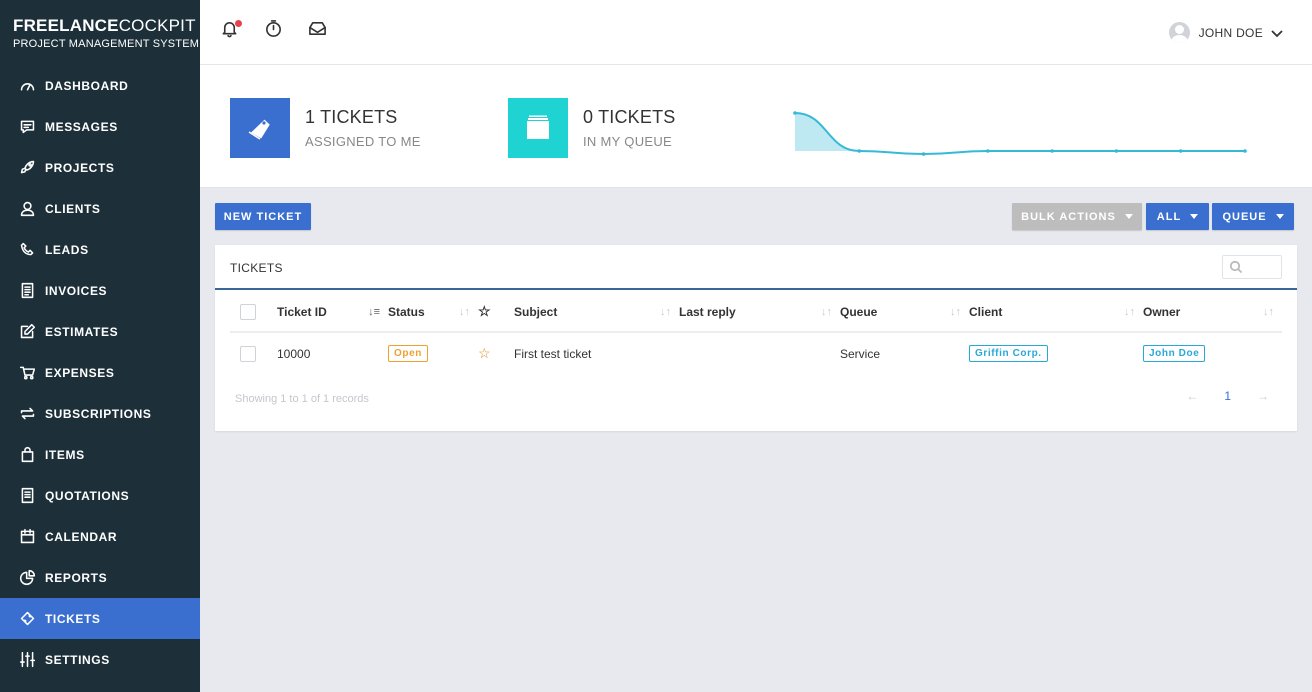  I want to click on sidebar-item-label: INVOICES, so click(76, 290).